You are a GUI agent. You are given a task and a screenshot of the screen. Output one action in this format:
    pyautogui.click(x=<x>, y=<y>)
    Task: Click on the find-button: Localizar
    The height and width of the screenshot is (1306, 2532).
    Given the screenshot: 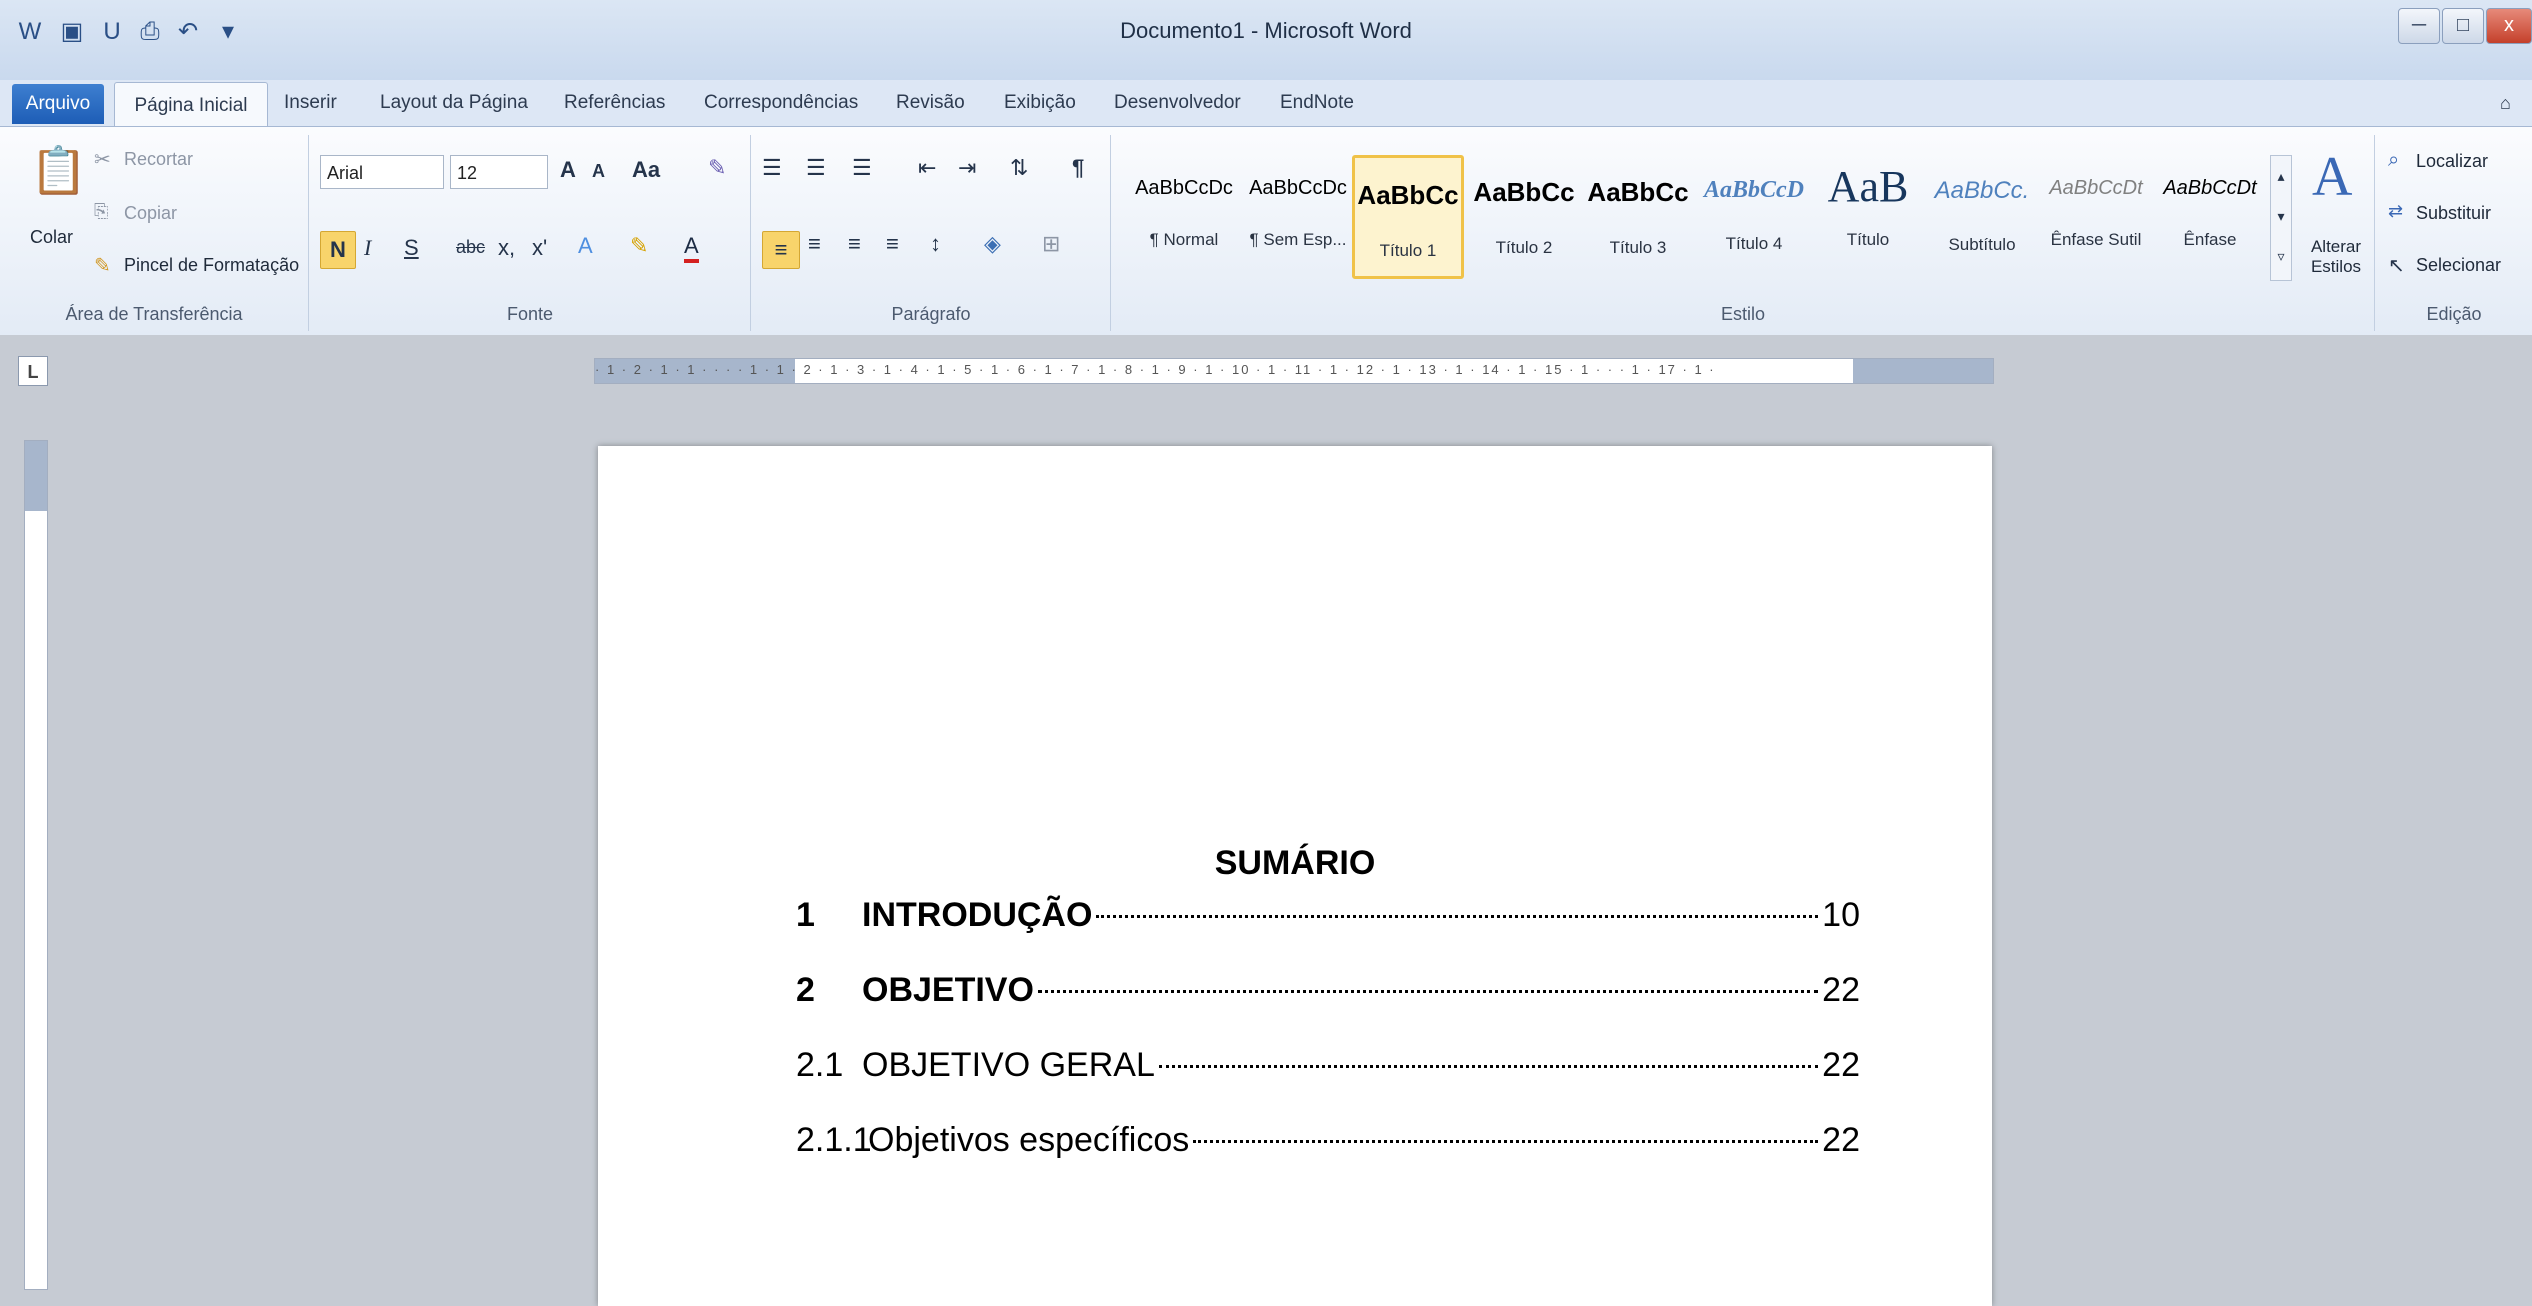 What is the action you would take?
    pyautogui.click(x=2452, y=161)
    